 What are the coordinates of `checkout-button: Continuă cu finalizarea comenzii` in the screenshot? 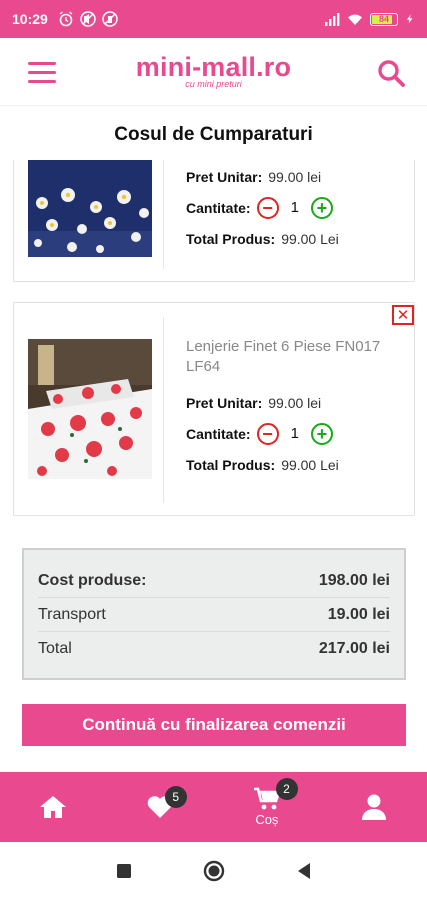 It's located at (214, 725).